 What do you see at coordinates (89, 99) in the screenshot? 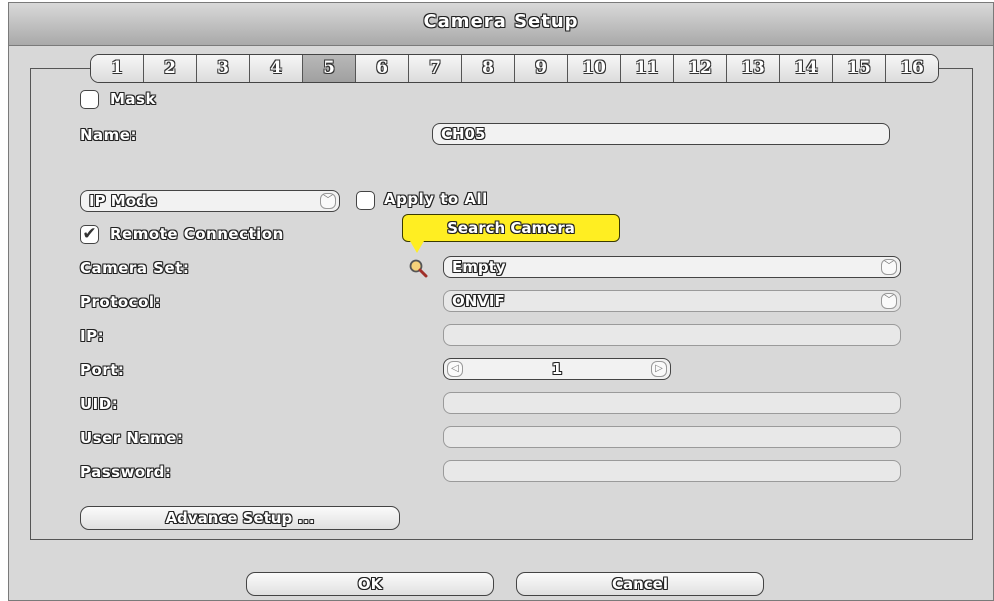
I see `mask-checkbox` at bounding box center [89, 99].